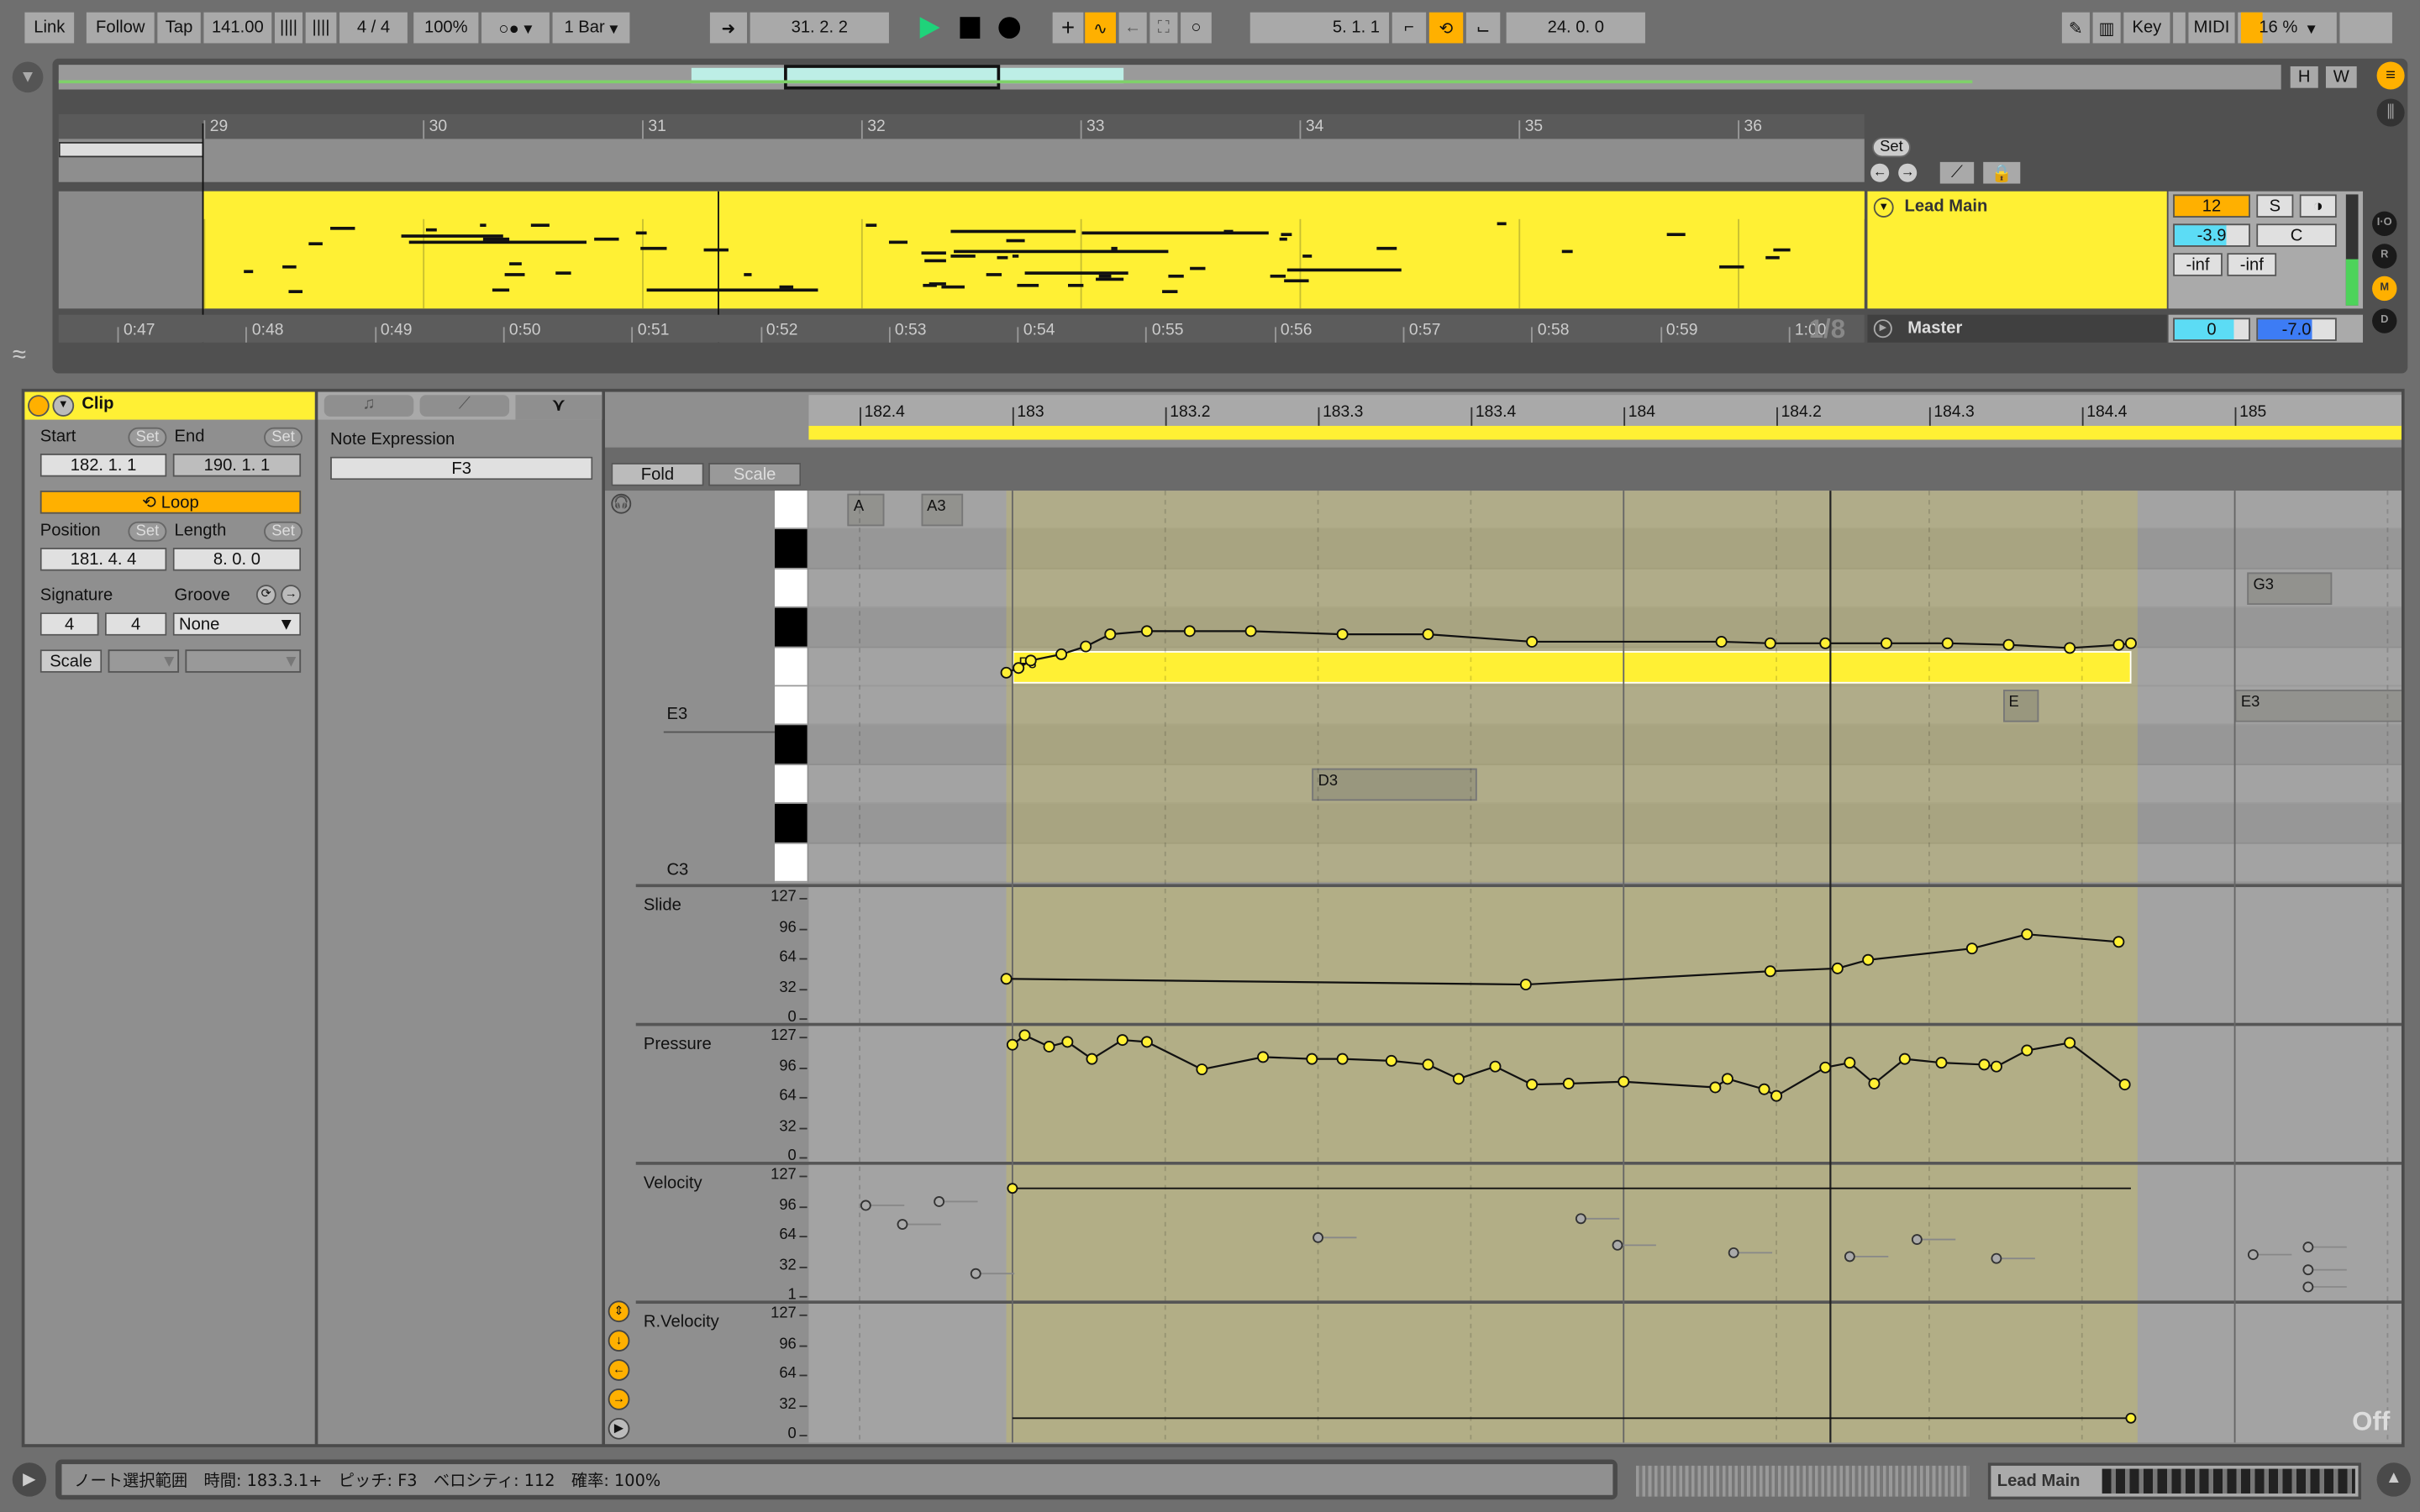  Describe the element at coordinates (2017, 250) in the screenshot. I see `track-header: ▼ Lead Main` at that location.